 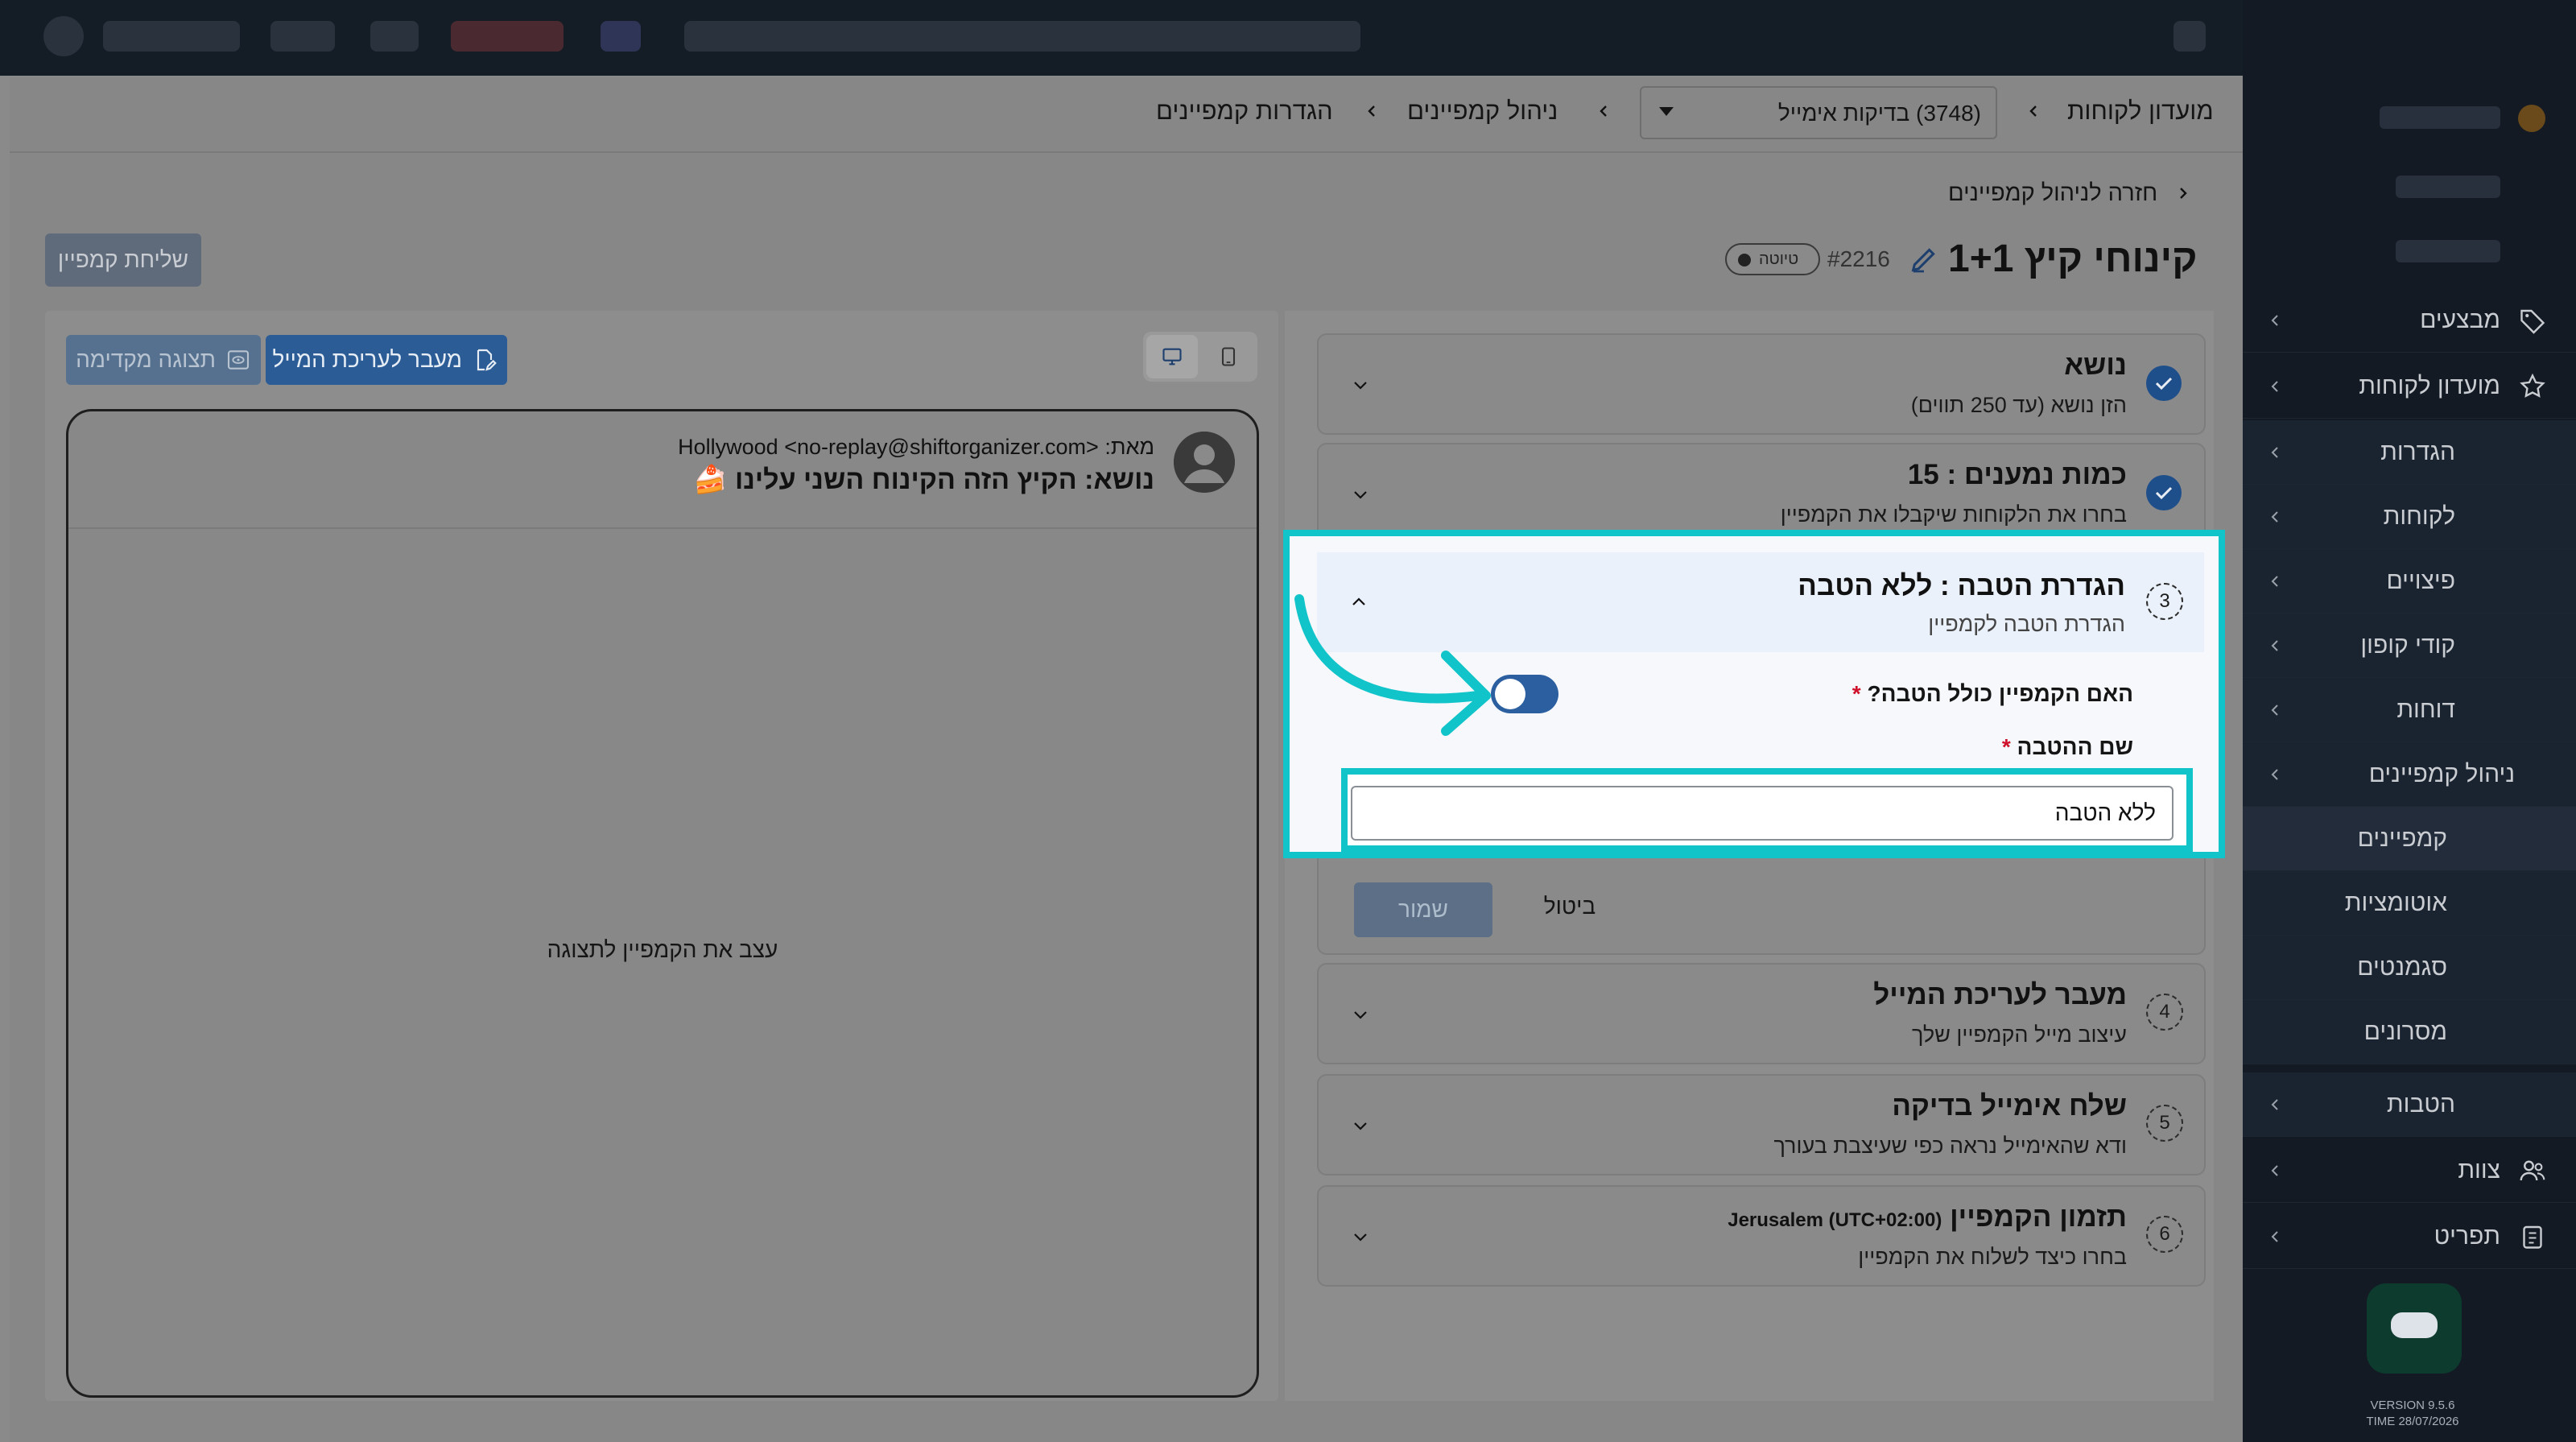 I want to click on edit-email-button: מעבר לעריכת המייל, so click(x=386, y=360).